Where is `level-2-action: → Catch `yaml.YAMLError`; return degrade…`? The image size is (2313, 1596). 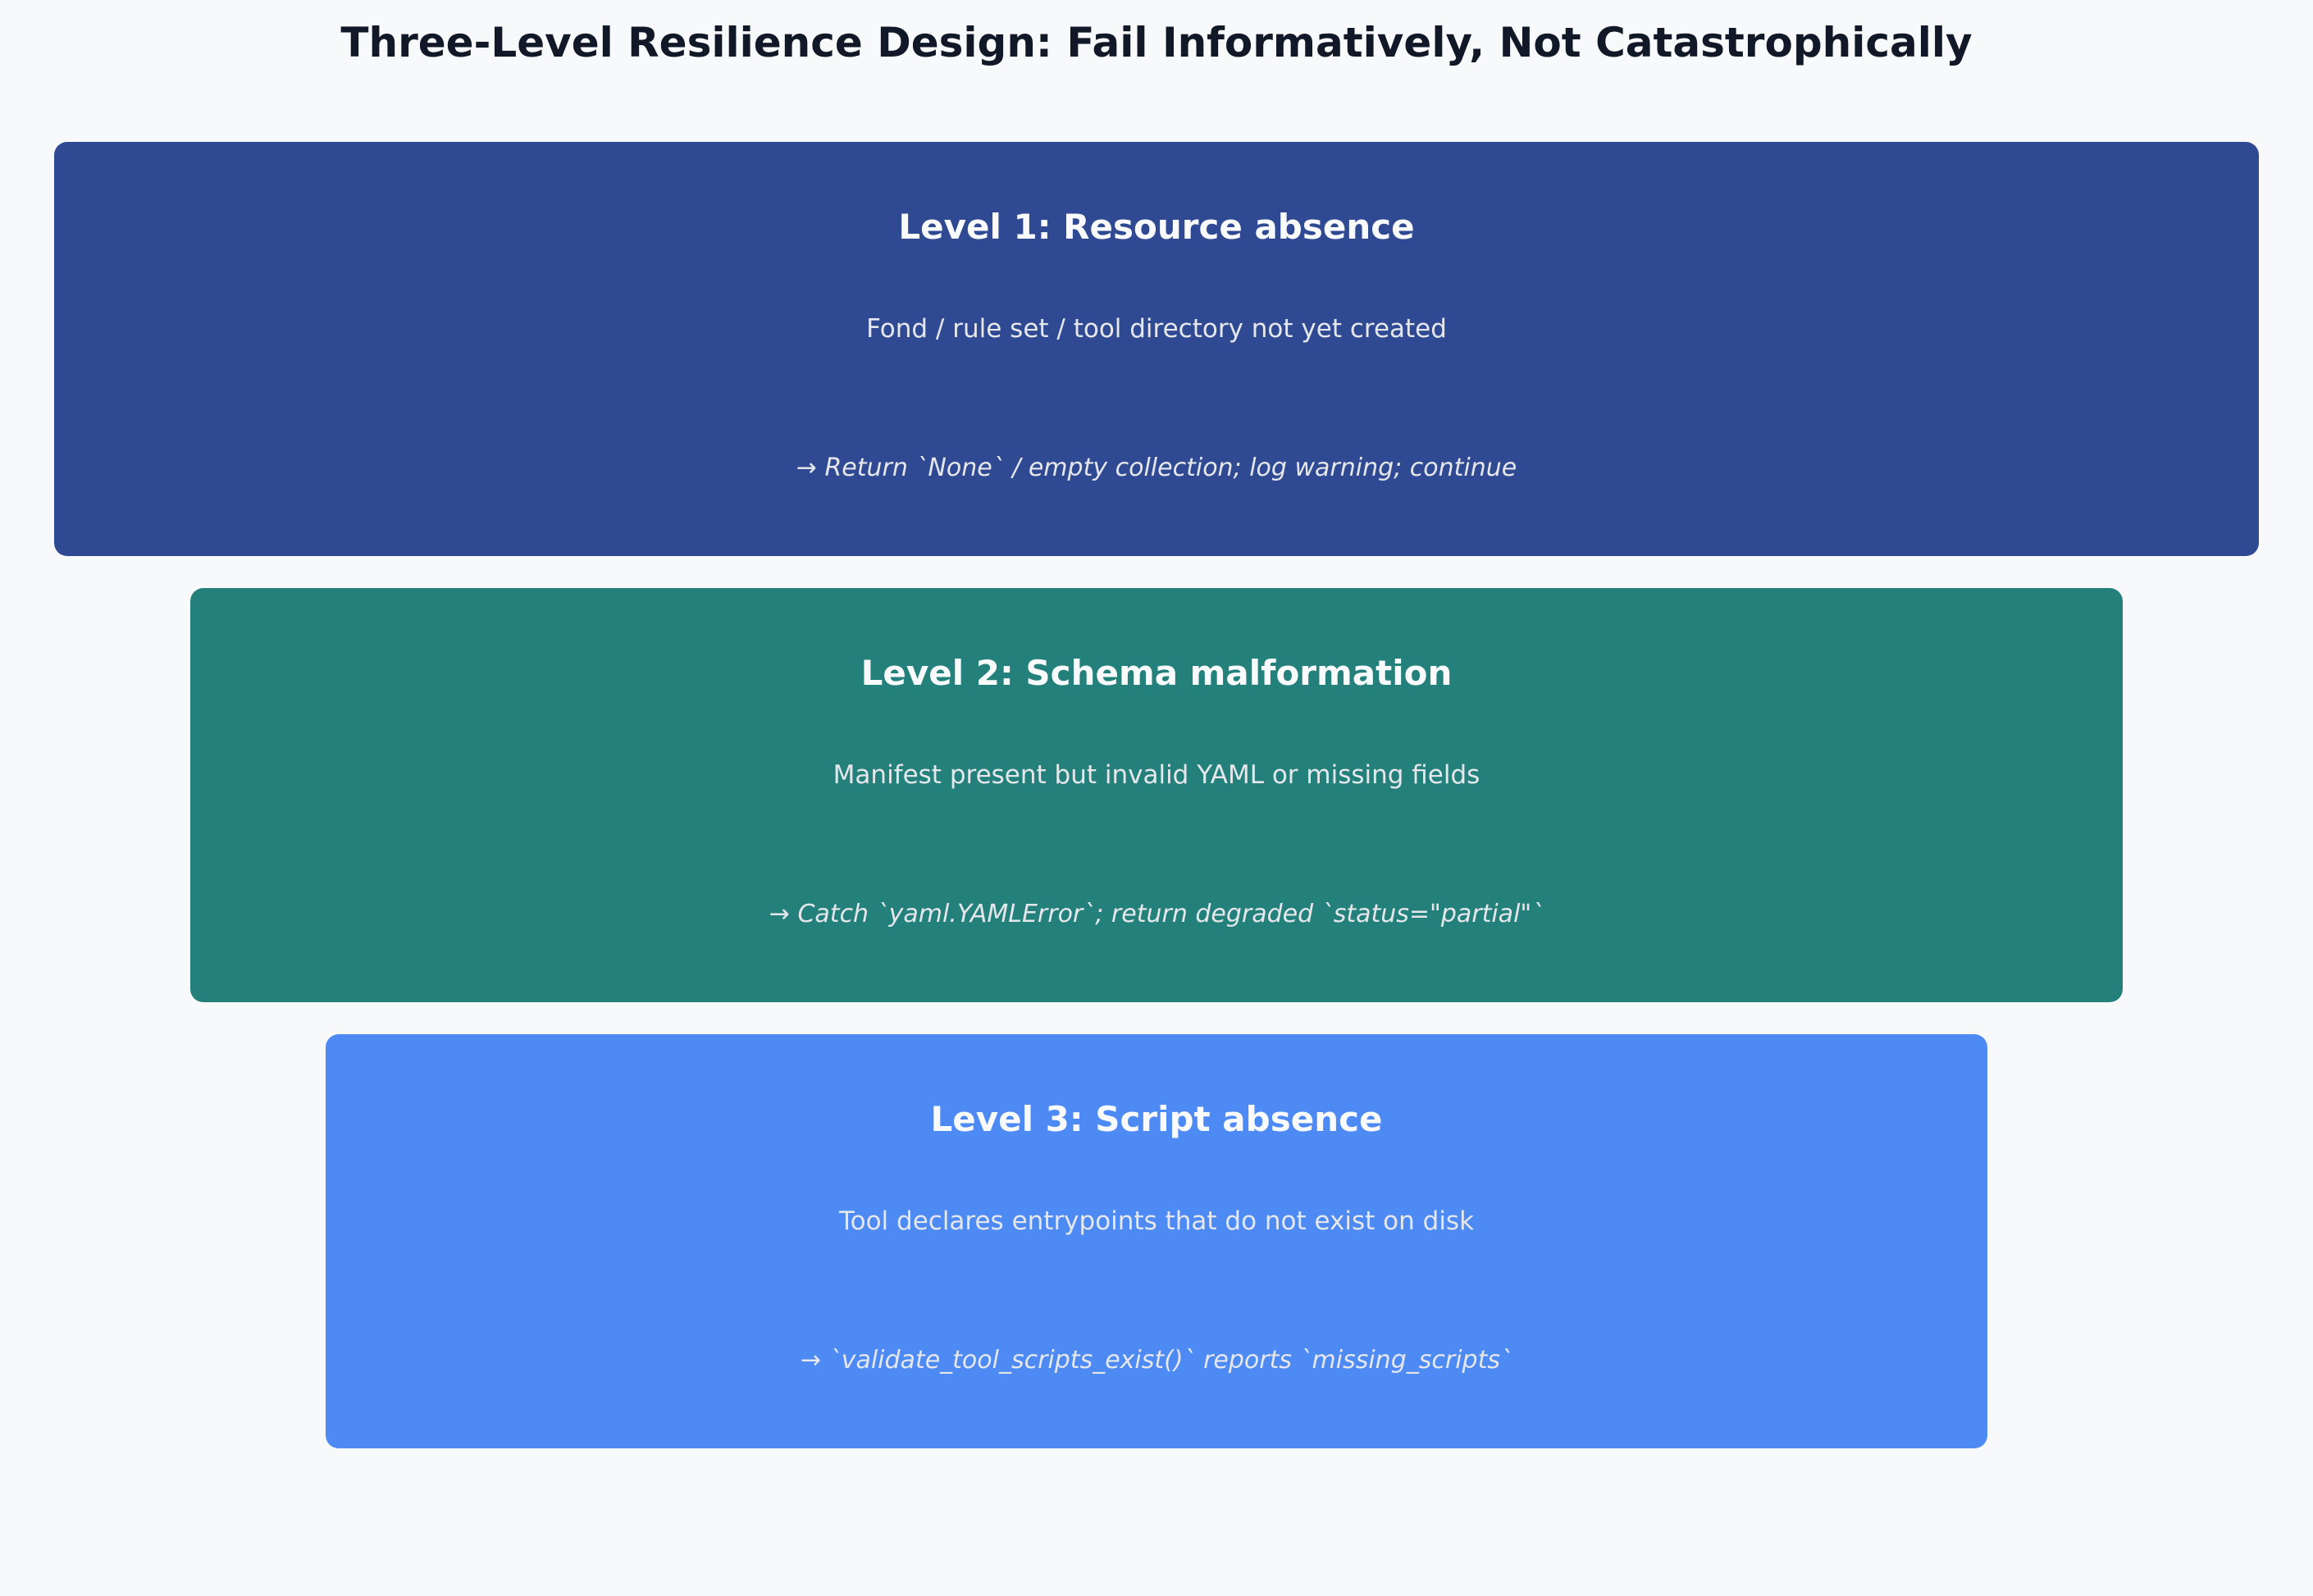
level-2-action: → Catch `yaml.YAMLError`; return degrade… is located at coordinates (1157, 914).